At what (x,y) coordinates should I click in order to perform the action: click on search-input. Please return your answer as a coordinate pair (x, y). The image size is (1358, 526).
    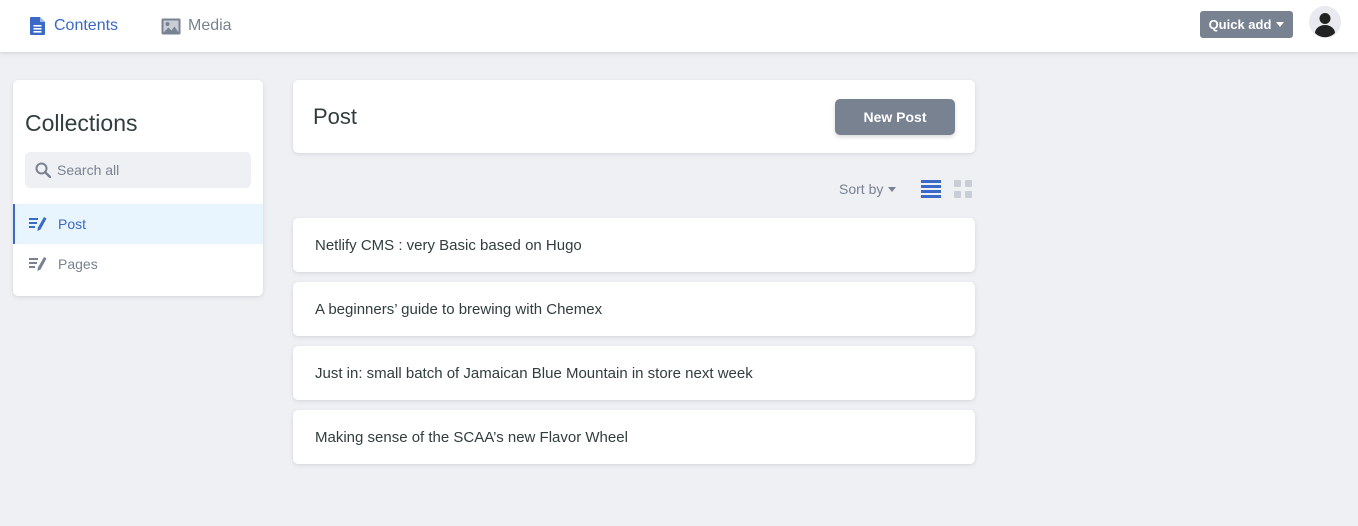
    Looking at the image, I should click on (138, 170).